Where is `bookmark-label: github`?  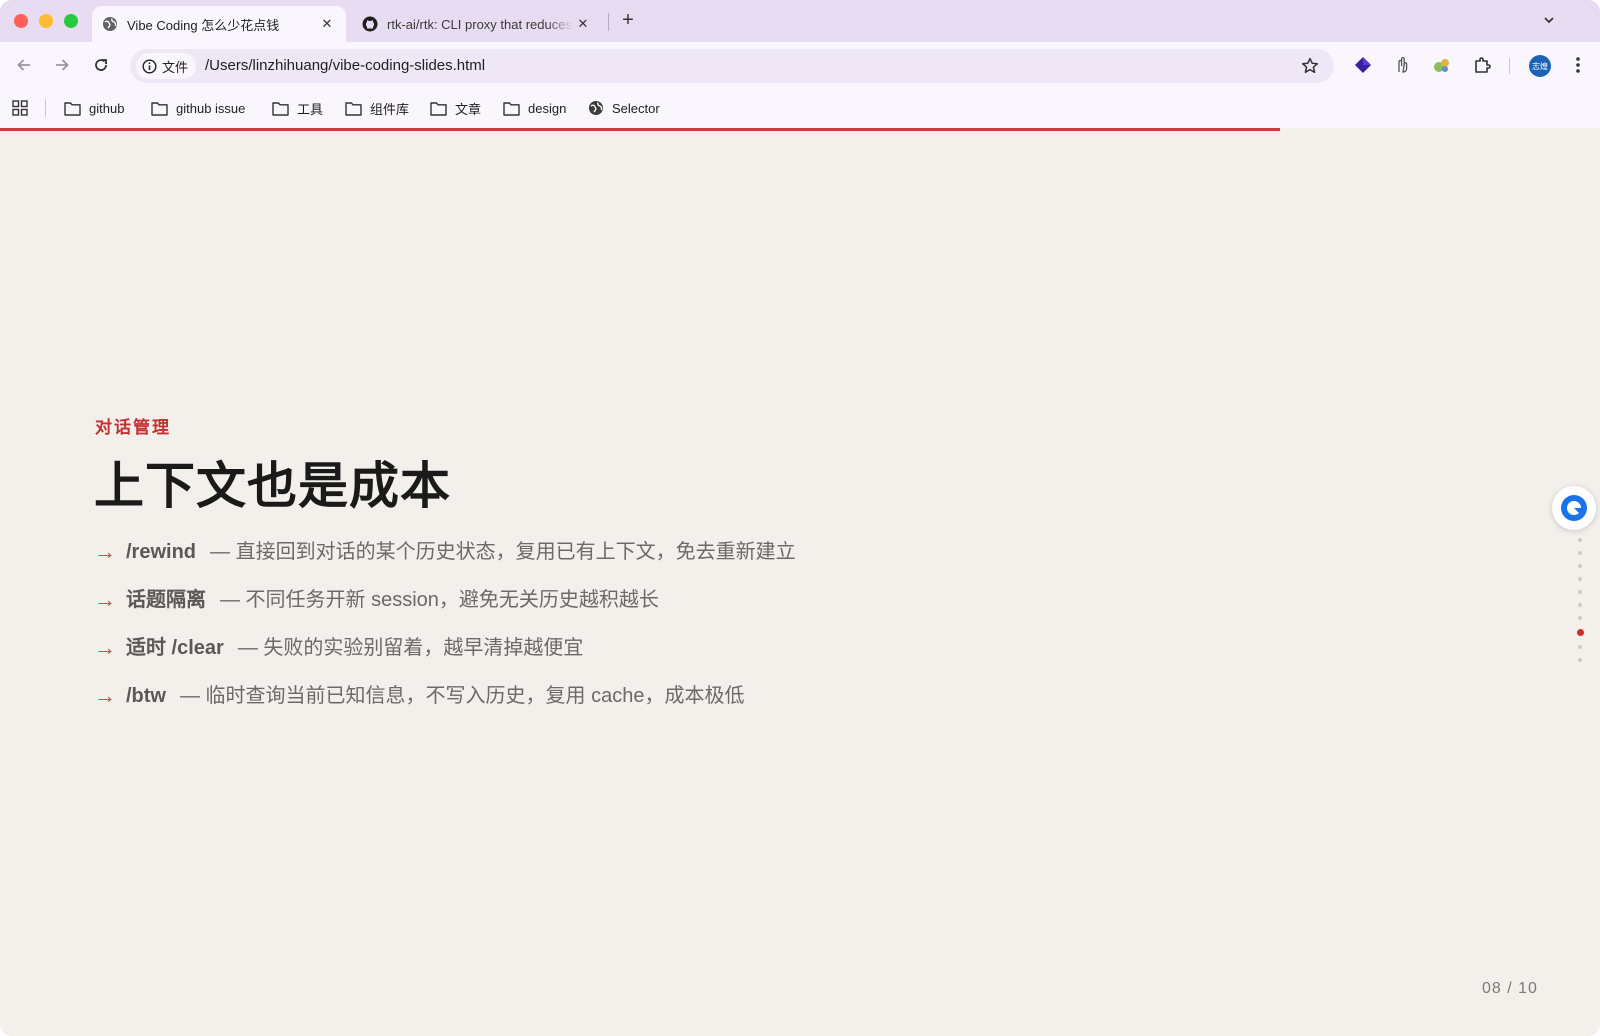
bookmark-label: github is located at coordinates (107, 108).